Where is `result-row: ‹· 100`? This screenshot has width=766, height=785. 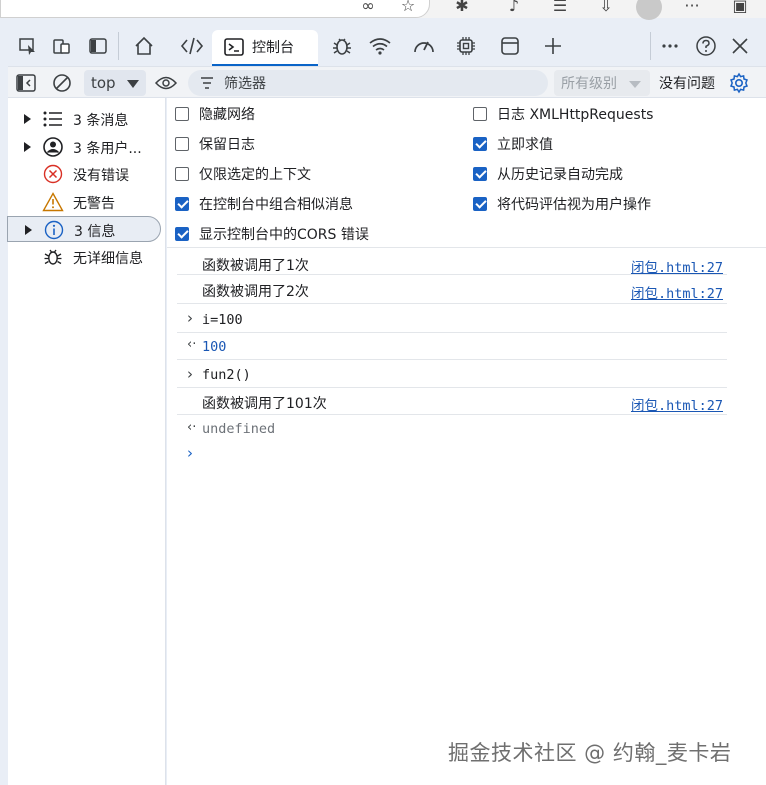 result-row: ‹· 100 is located at coordinates (452, 346).